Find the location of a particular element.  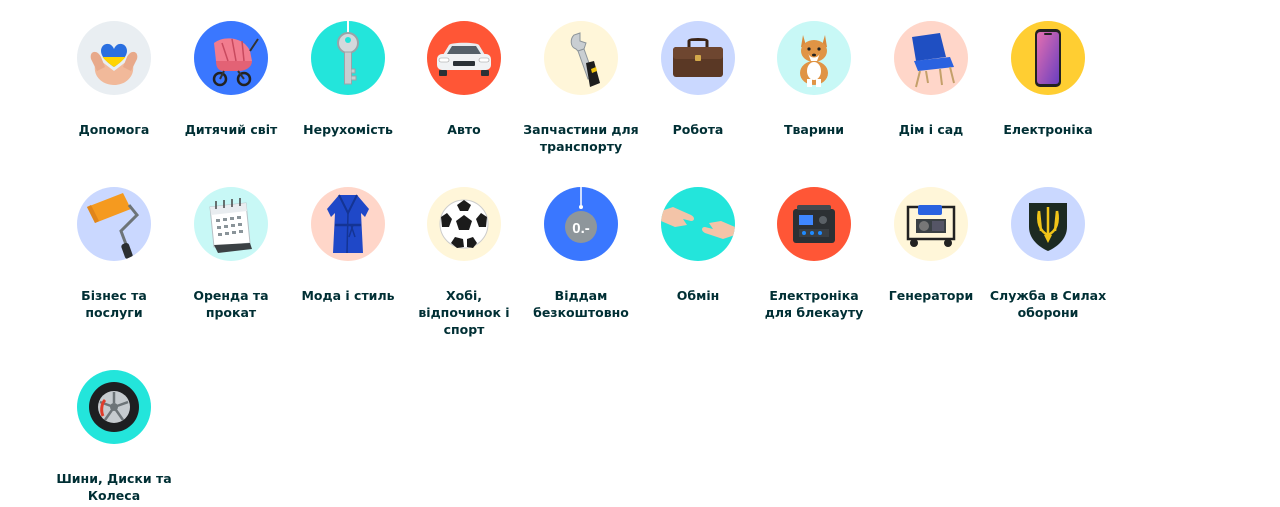

category-label: Обмін is located at coordinates (698, 295).